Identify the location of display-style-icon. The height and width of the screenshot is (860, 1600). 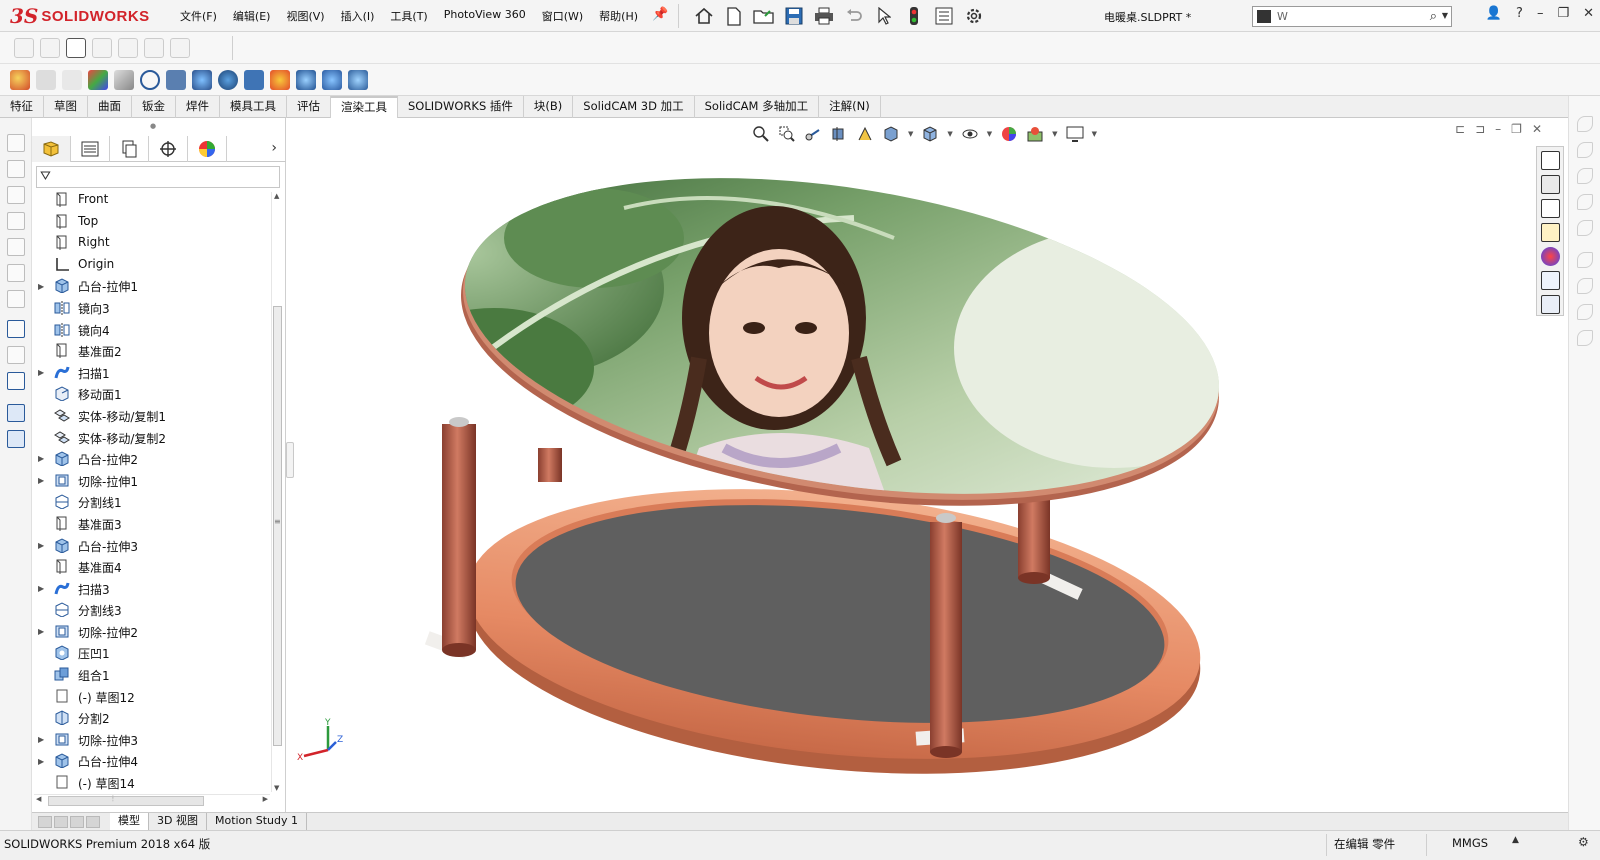
(930, 134).